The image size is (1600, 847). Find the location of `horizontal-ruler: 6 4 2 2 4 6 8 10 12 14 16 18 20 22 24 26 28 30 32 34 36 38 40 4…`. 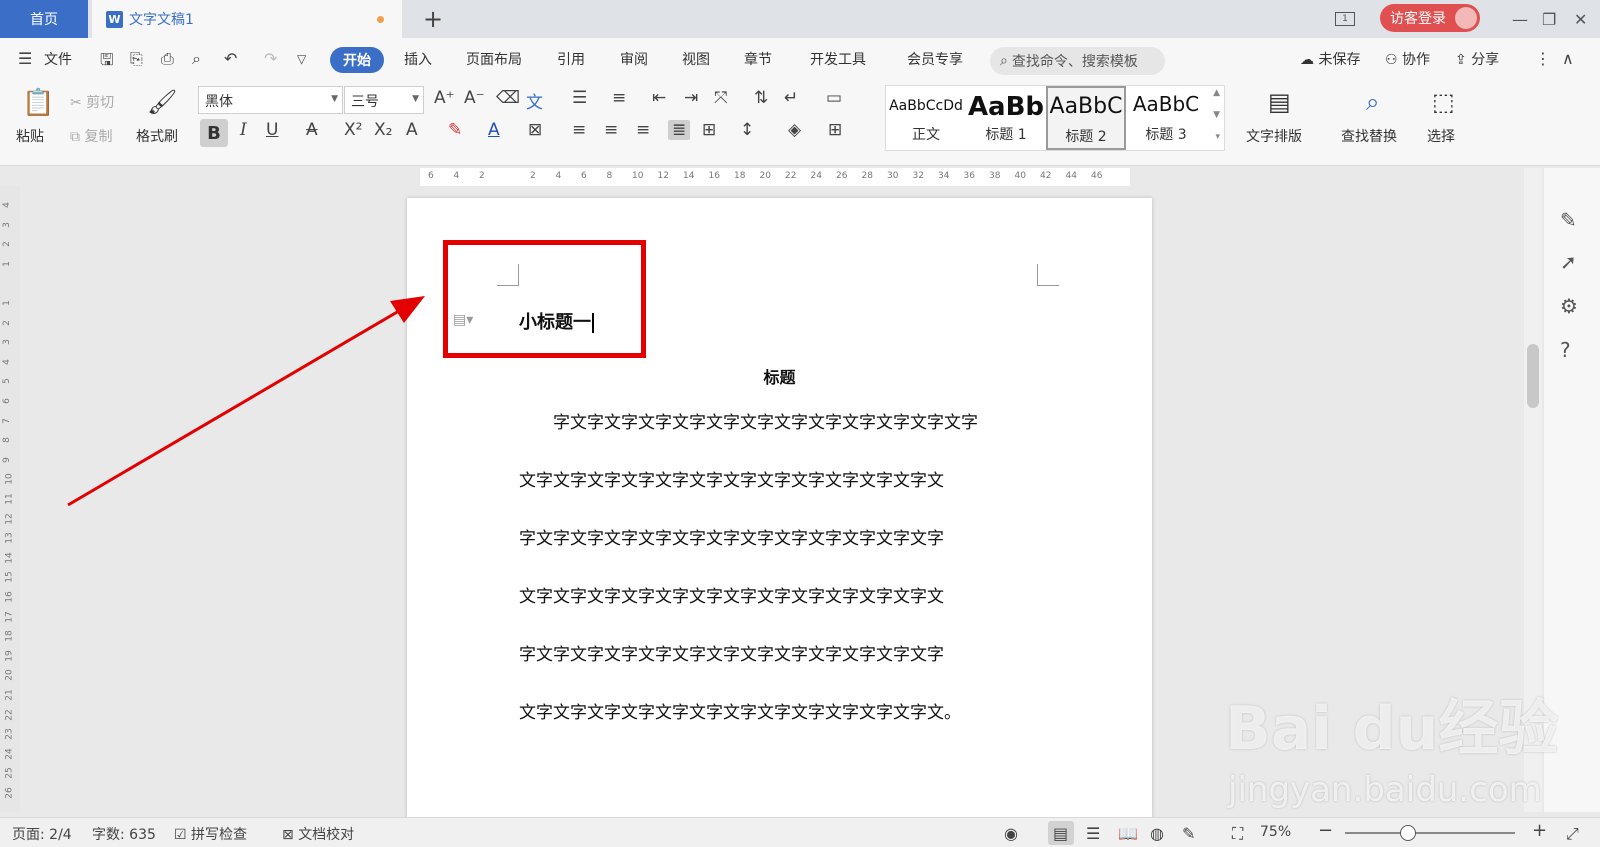

horizontal-ruler: 6 4 2 2 4 6 8 10 12 14 16 18 20 22 24 26 28 30 32 34 36 38 40 4… is located at coordinates (775, 177).